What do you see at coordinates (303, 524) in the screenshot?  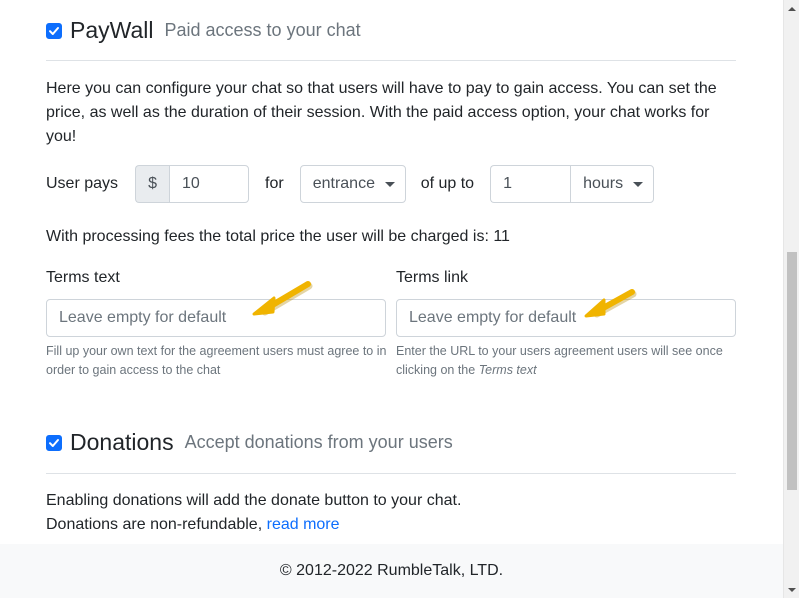 I see `read-more-link: read more` at bounding box center [303, 524].